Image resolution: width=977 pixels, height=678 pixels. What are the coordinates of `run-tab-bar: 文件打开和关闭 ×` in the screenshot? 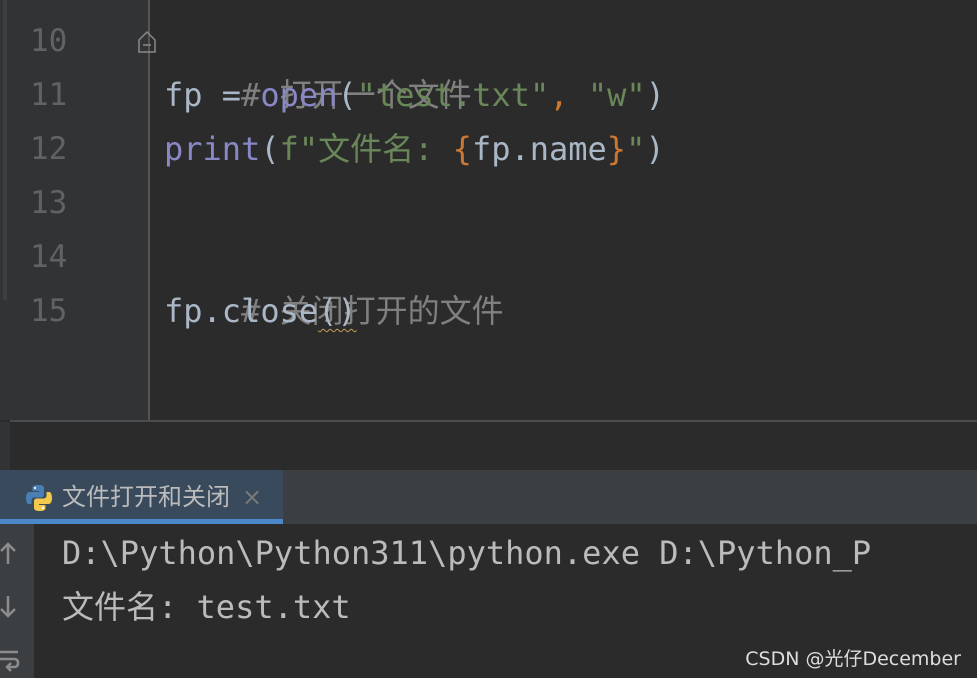 It's located at (488, 497).